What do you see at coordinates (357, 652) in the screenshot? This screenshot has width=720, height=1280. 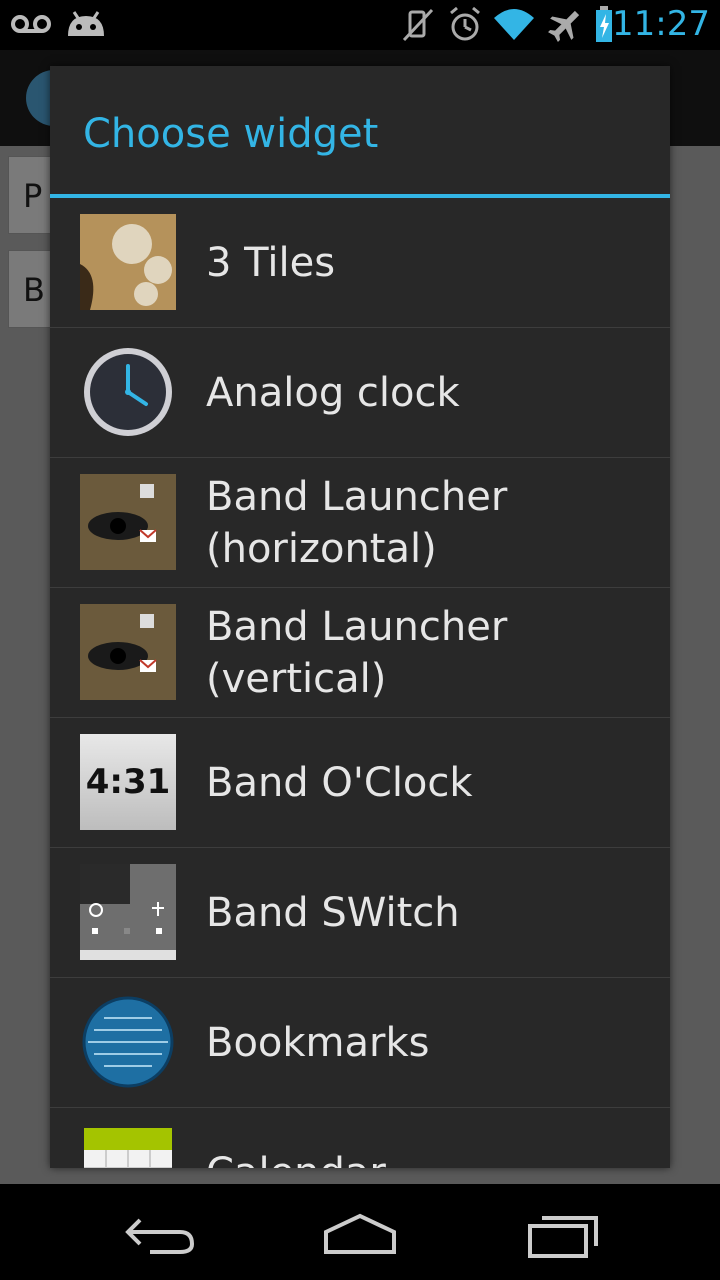 I see `widget-label: Band Launcher (vertical)` at bounding box center [357, 652].